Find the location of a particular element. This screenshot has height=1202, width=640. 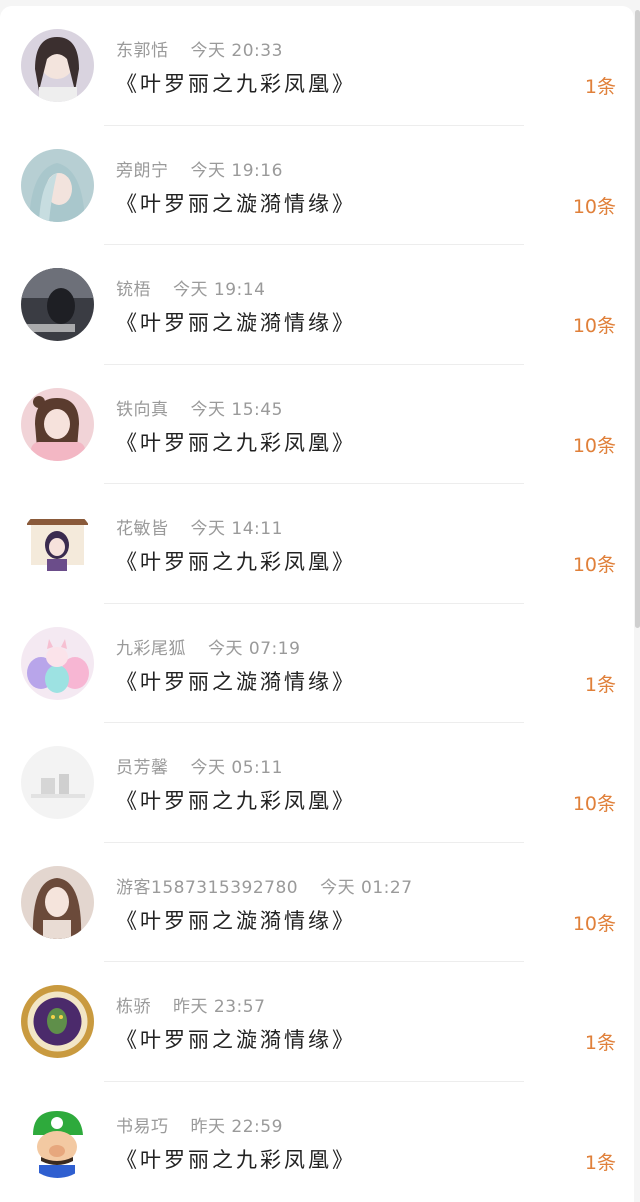

message-row: 旁朗宁 今天 19:16 《叶罗丽之漩漪情缘》 10条 is located at coordinates (317, 185).